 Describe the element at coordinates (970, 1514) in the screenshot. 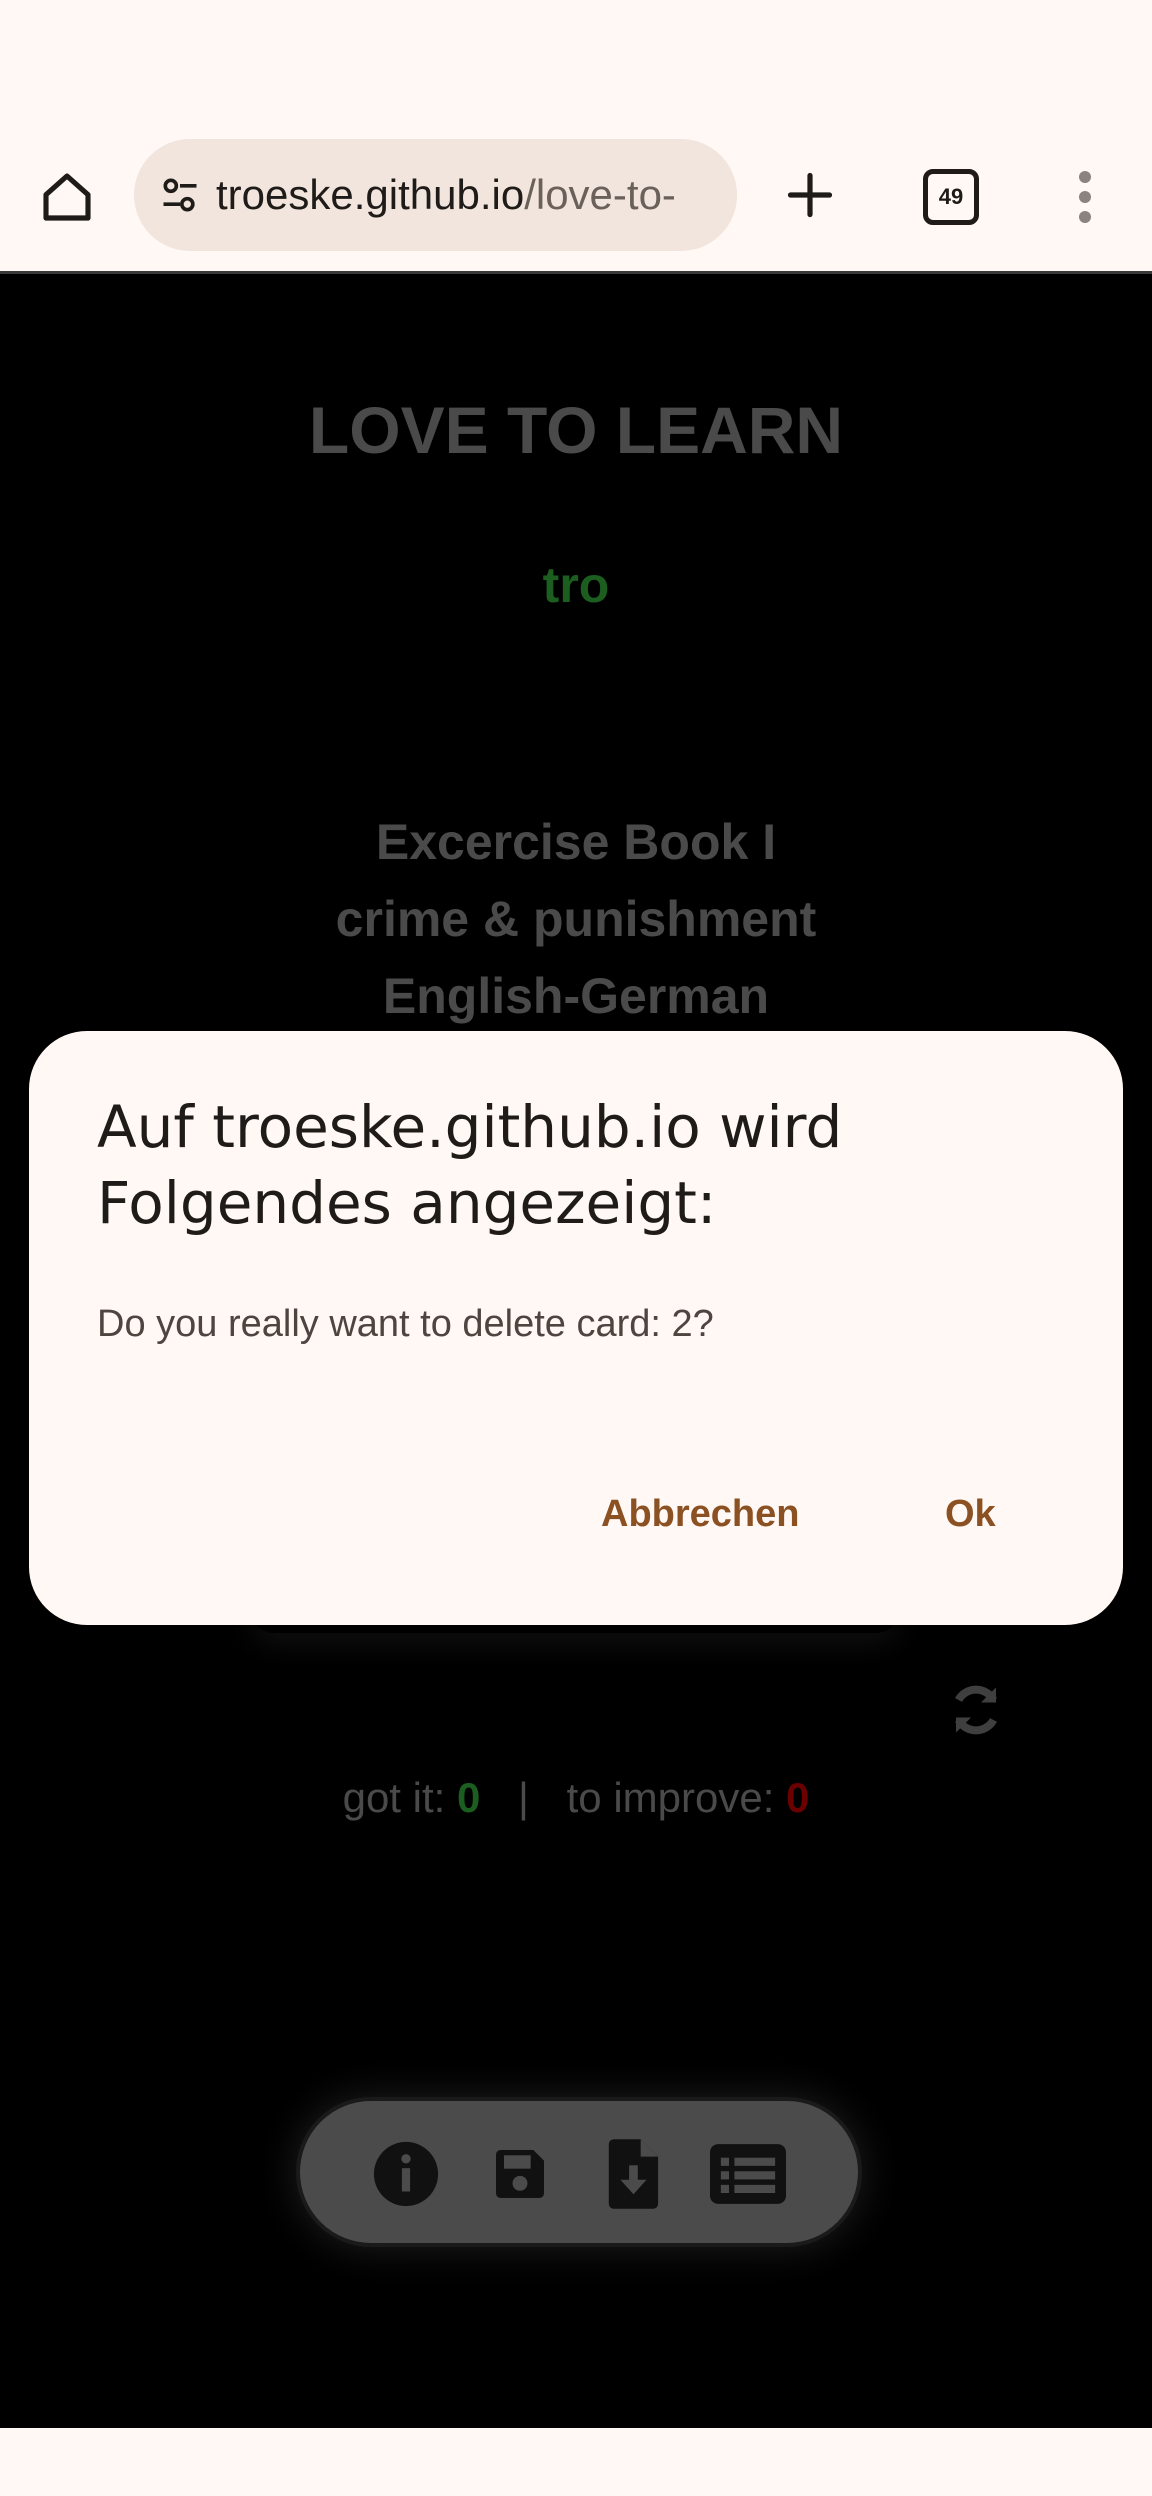

I see `ok-button: Ok` at that location.